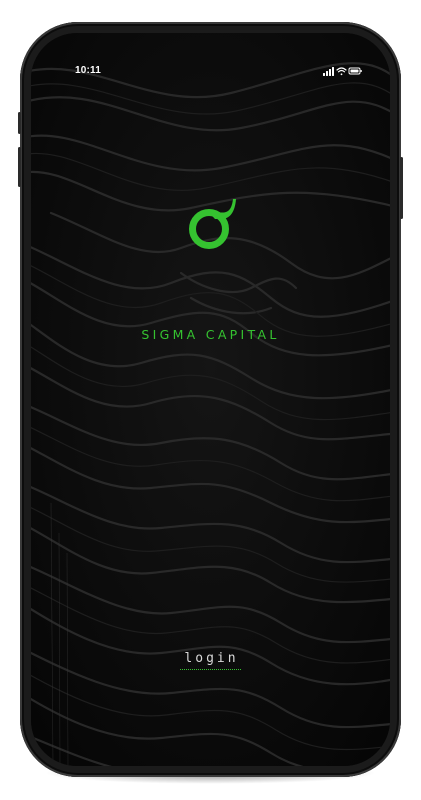  What do you see at coordinates (401, 188) in the screenshot?
I see `power-button` at bounding box center [401, 188].